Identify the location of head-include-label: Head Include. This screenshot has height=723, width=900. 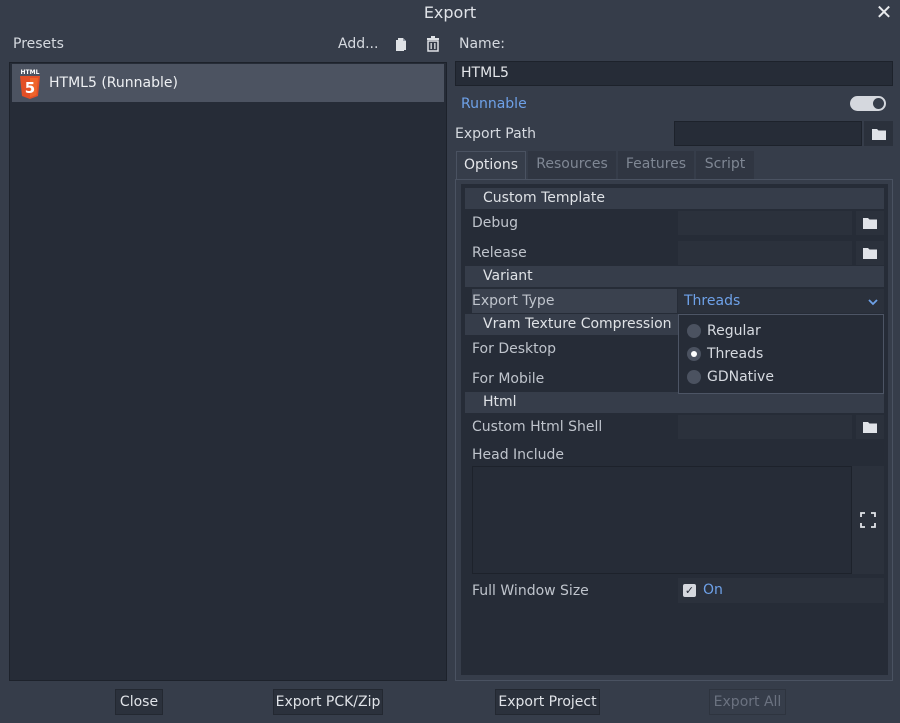
(518, 455).